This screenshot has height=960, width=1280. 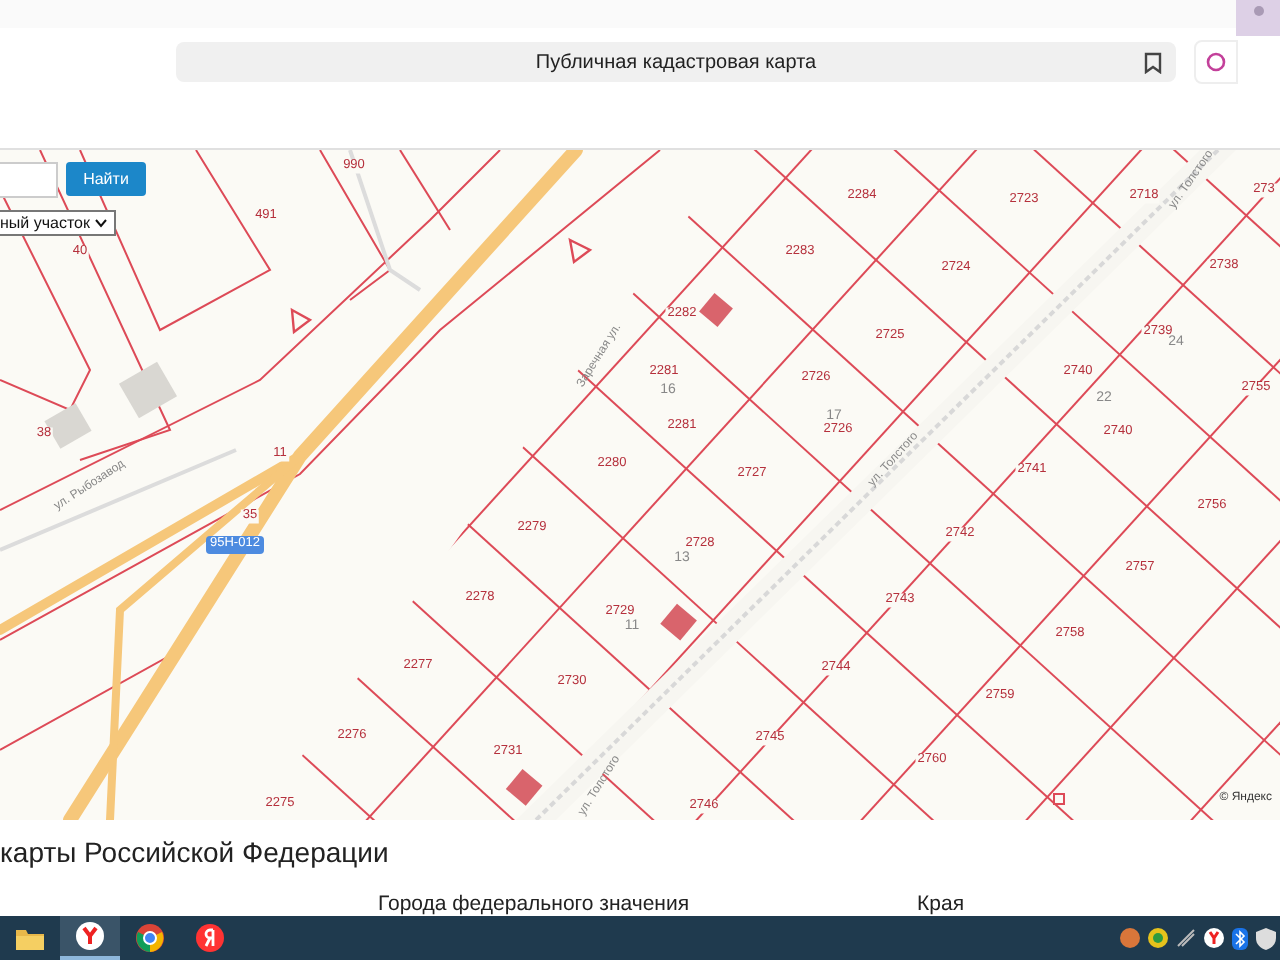 What do you see at coordinates (150, 938) in the screenshot?
I see `chrome-icon` at bounding box center [150, 938].